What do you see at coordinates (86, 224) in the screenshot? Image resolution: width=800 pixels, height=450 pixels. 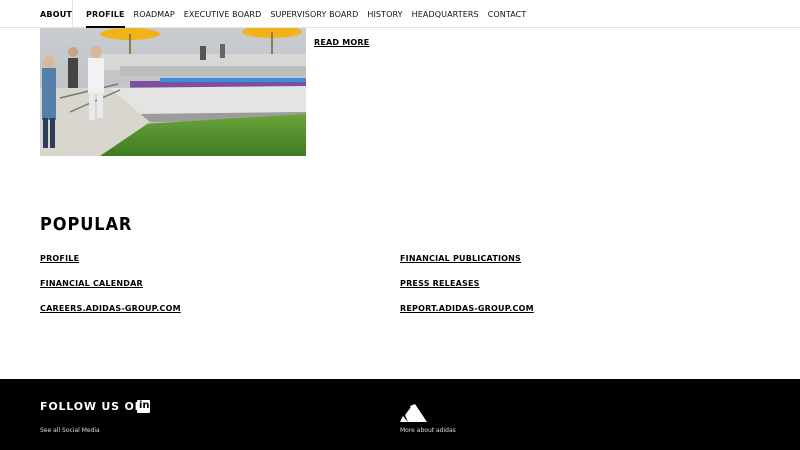 I see `popular-heading: POPULAR` at bounding box center [86, 224].